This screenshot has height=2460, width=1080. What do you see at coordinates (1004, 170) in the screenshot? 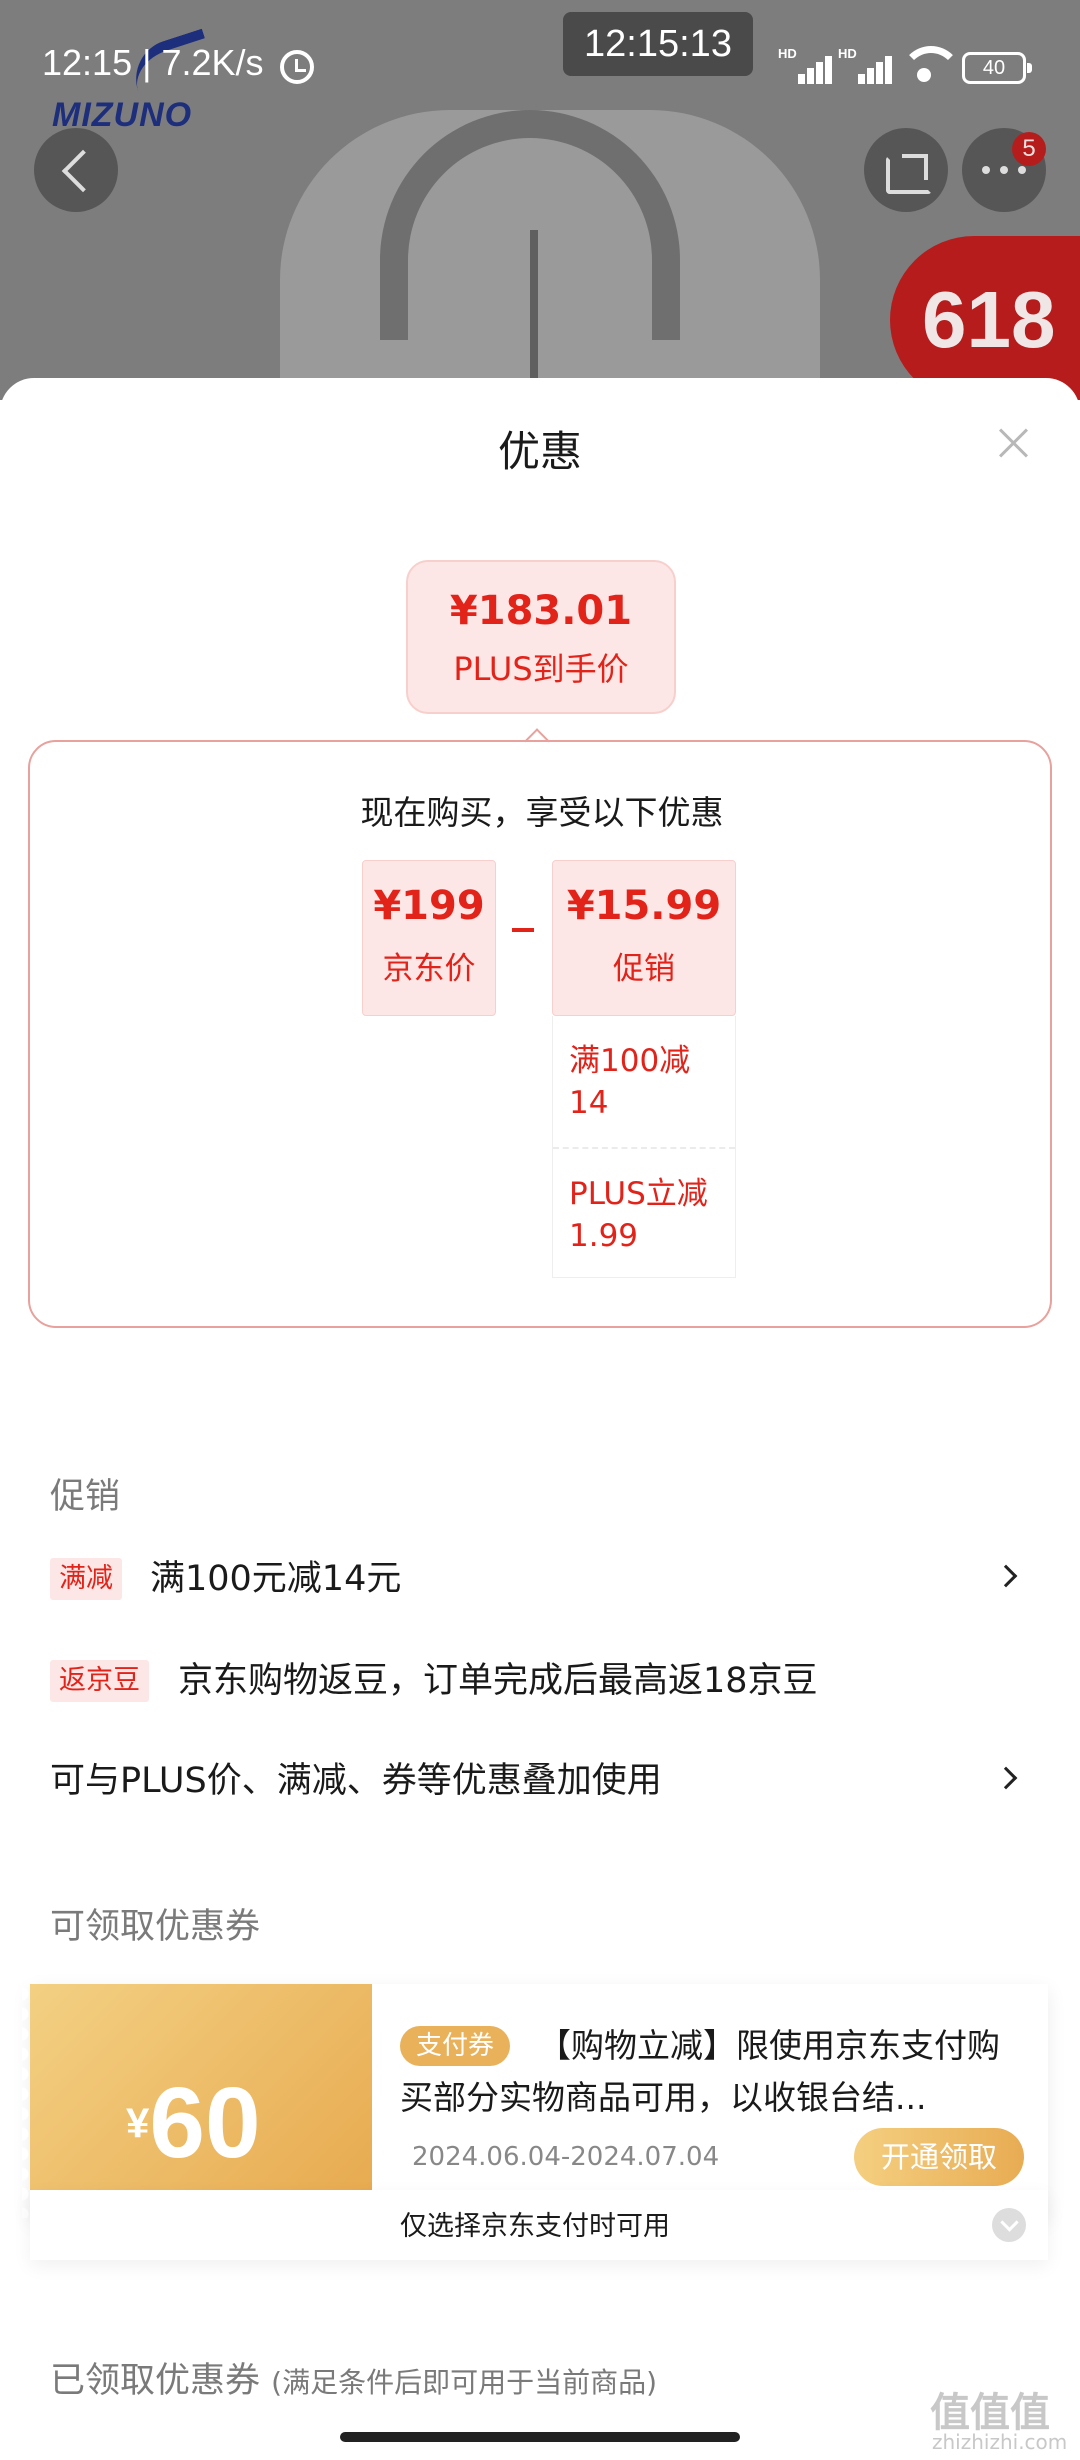
I see `more-icon` at bounding box center [1004, 170].